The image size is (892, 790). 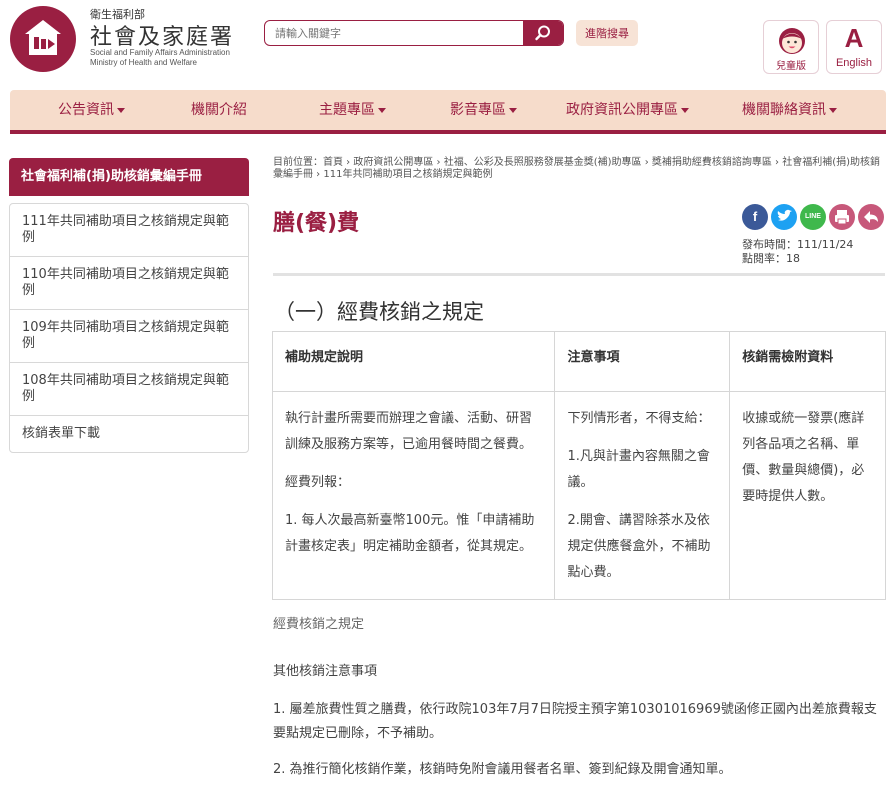 I want to click on search-input, so click(x=394, y=33).